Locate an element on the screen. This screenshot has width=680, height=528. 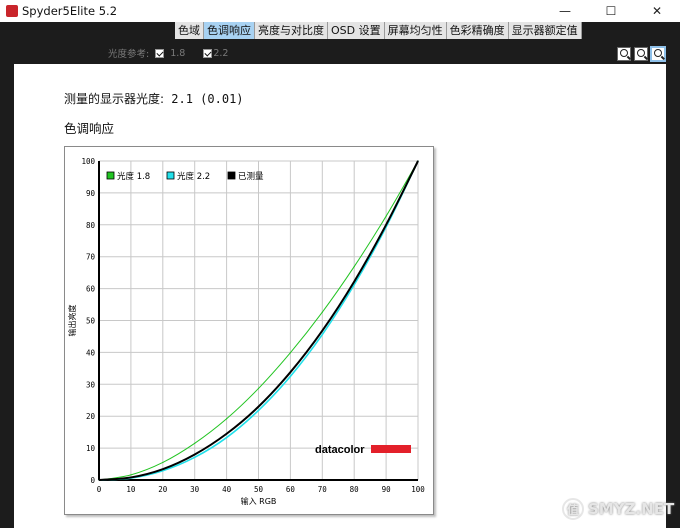
tab-uniformity: 屏幕均匀性 is located at coordinates (415, 30).